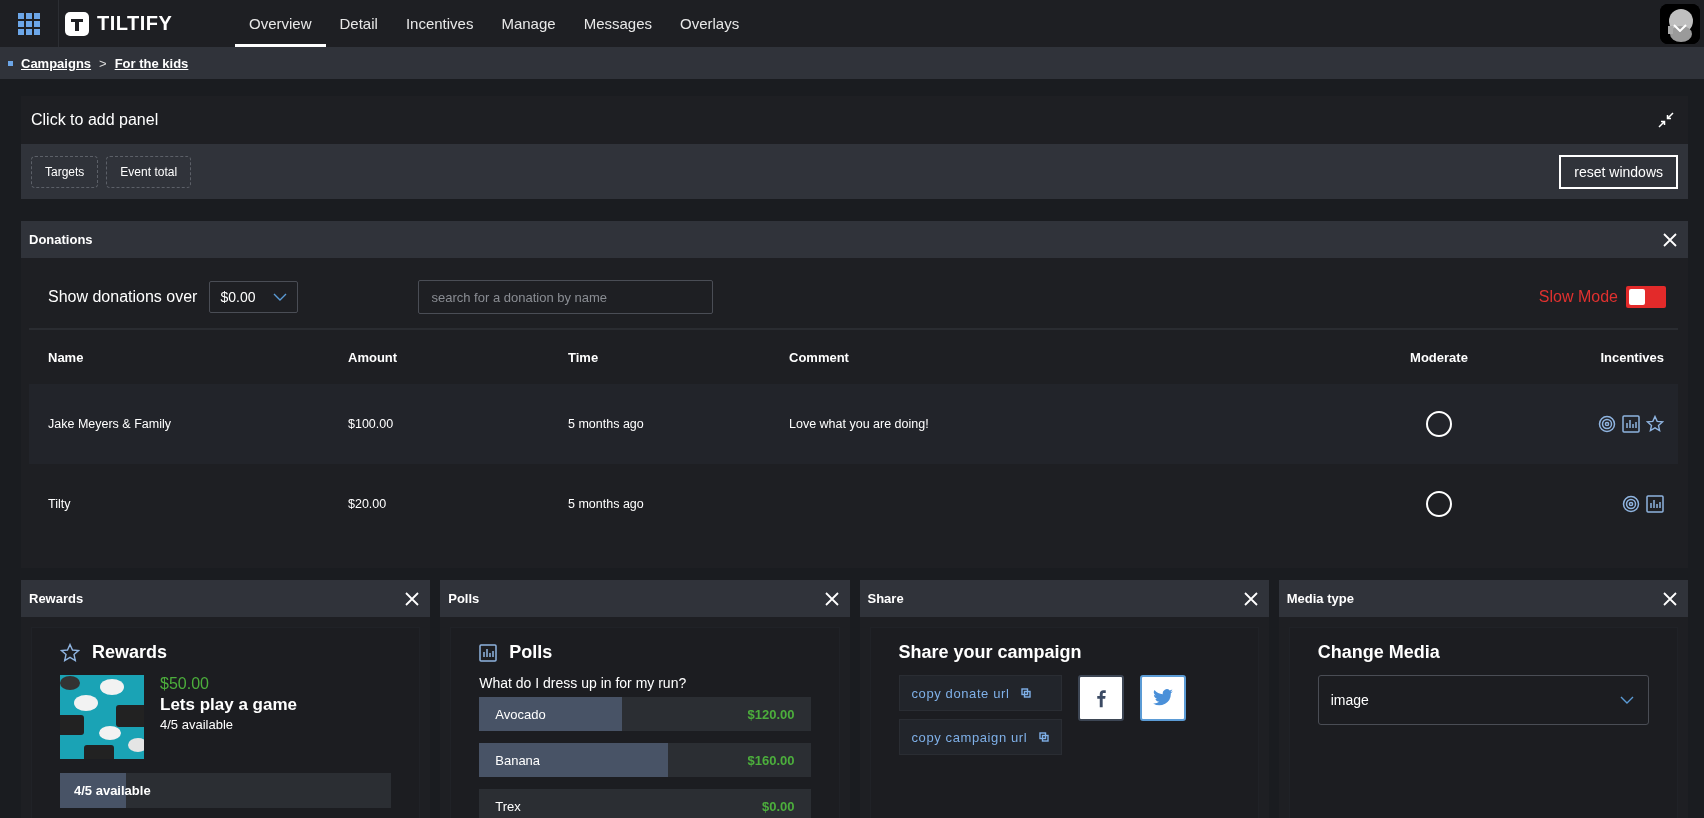 This screenshot has width=1704, height=818. What do you see at coordinates (60, 504) in the screenshot?
I see `table-cell-text: Tilty` at bounding box center [60, 504].